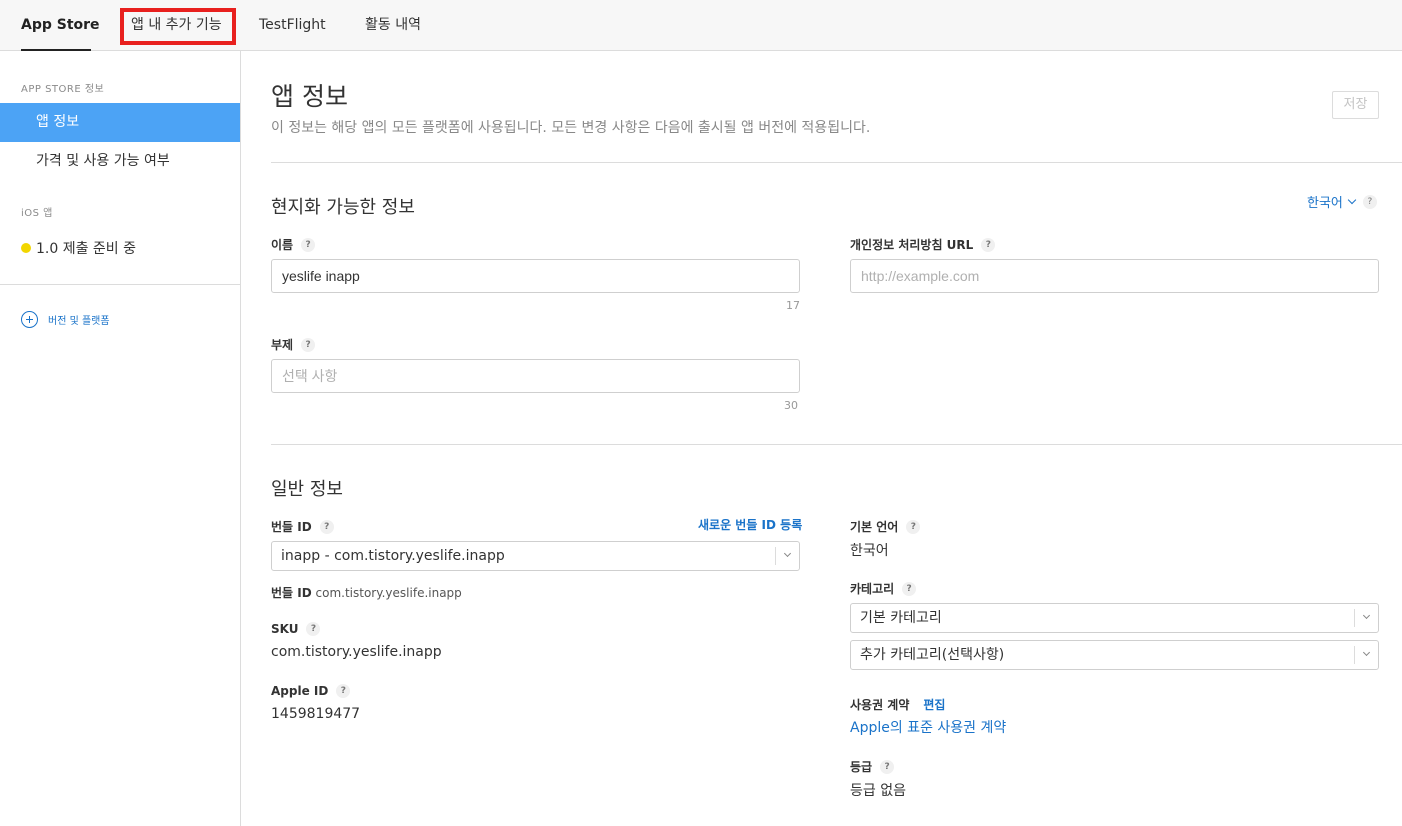 The width and height of the screenshot is (1402, 826). What do you see at coordinates (316, 714) in the screenshot?
I see `apple-id-value: 1459819477` at bounding box center [316, 714].